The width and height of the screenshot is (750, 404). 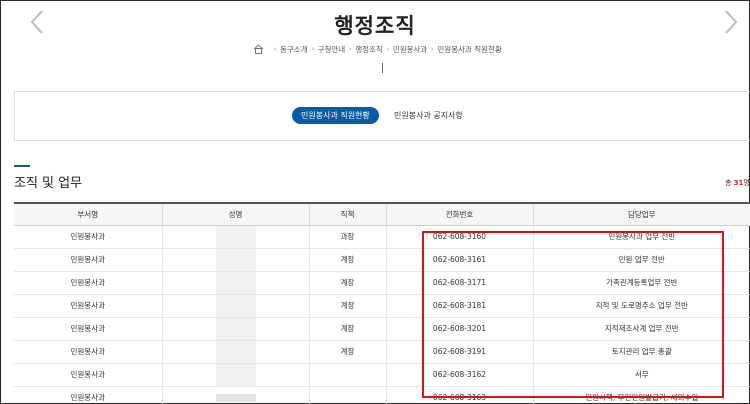 I want to click on breadcrumb-item: 구청안내, so click(x=332, y=49).